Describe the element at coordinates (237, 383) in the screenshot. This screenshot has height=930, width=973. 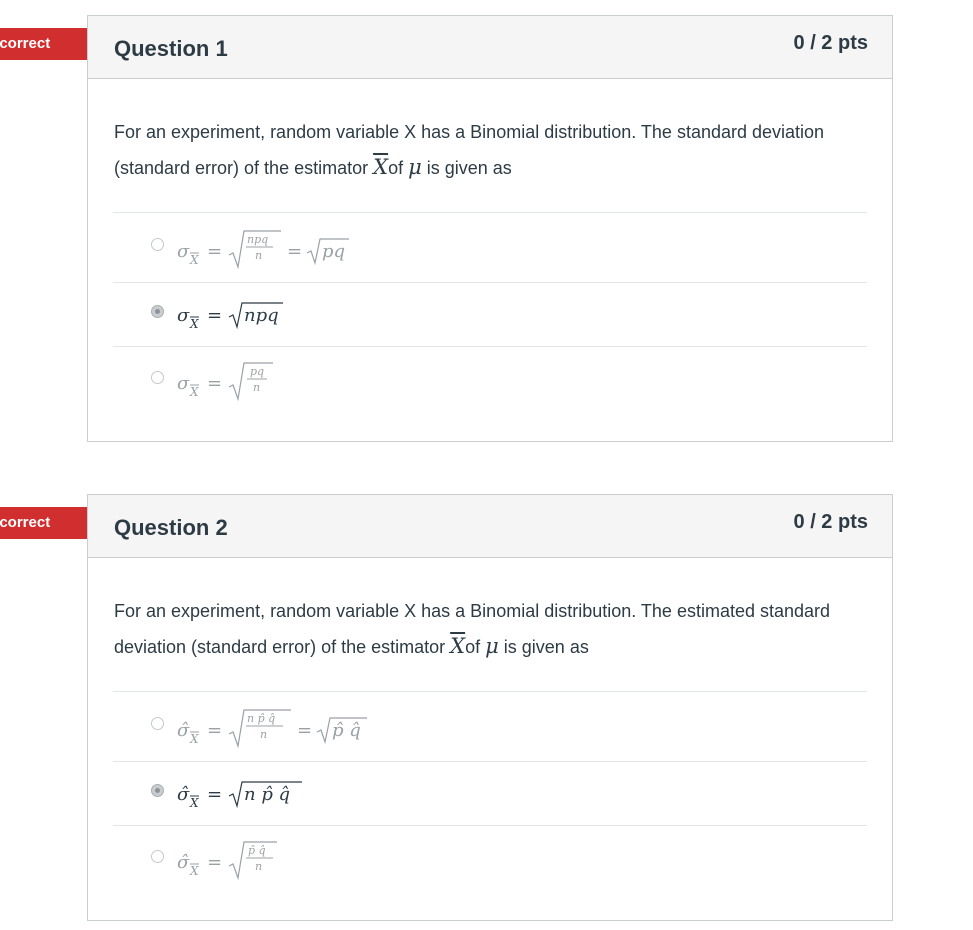
I see `answer-formula: σ X = pq n` at that location.